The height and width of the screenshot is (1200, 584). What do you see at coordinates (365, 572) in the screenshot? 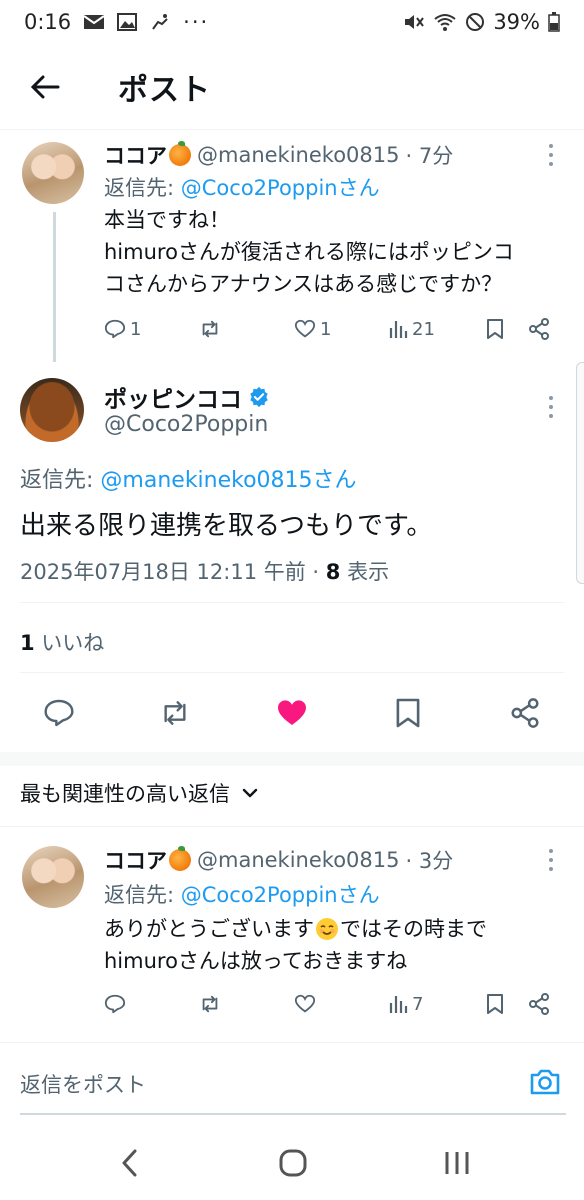
I see `views-label: 表示` at bounding box center [365, 572].